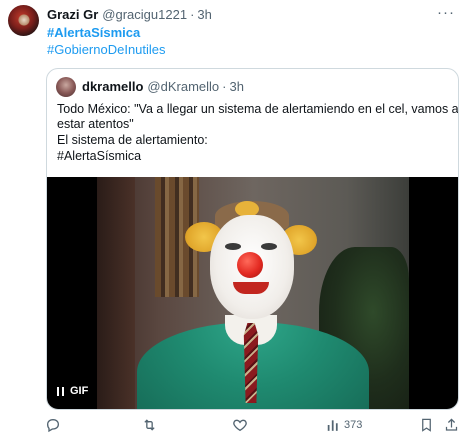 Image resolution: width=473 pixels, height=445 pixels. I want to click on reply-icon, so click(53, 425).